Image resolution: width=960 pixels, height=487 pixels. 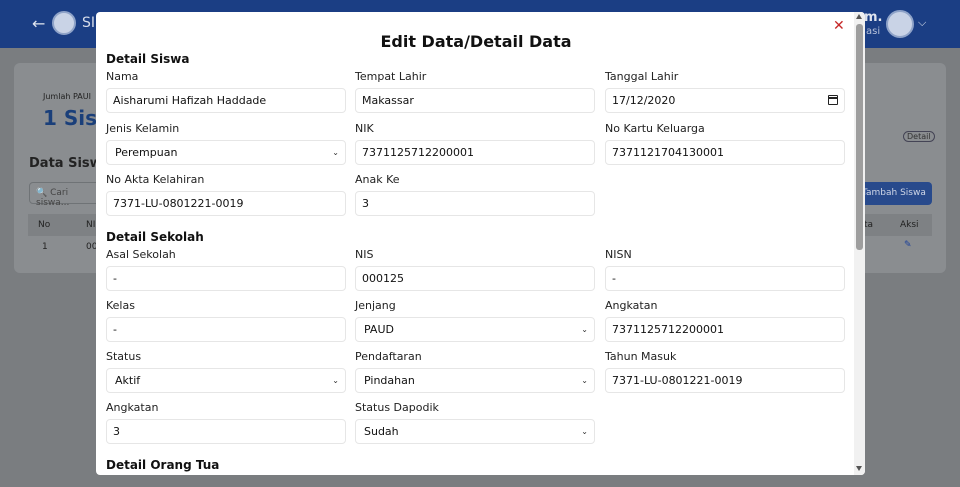 What do you see at coordinates (155, 237) in the screenshot?
I see `section-detail-sekolah: Detail Sekolah` at bounding box center [155, 237].